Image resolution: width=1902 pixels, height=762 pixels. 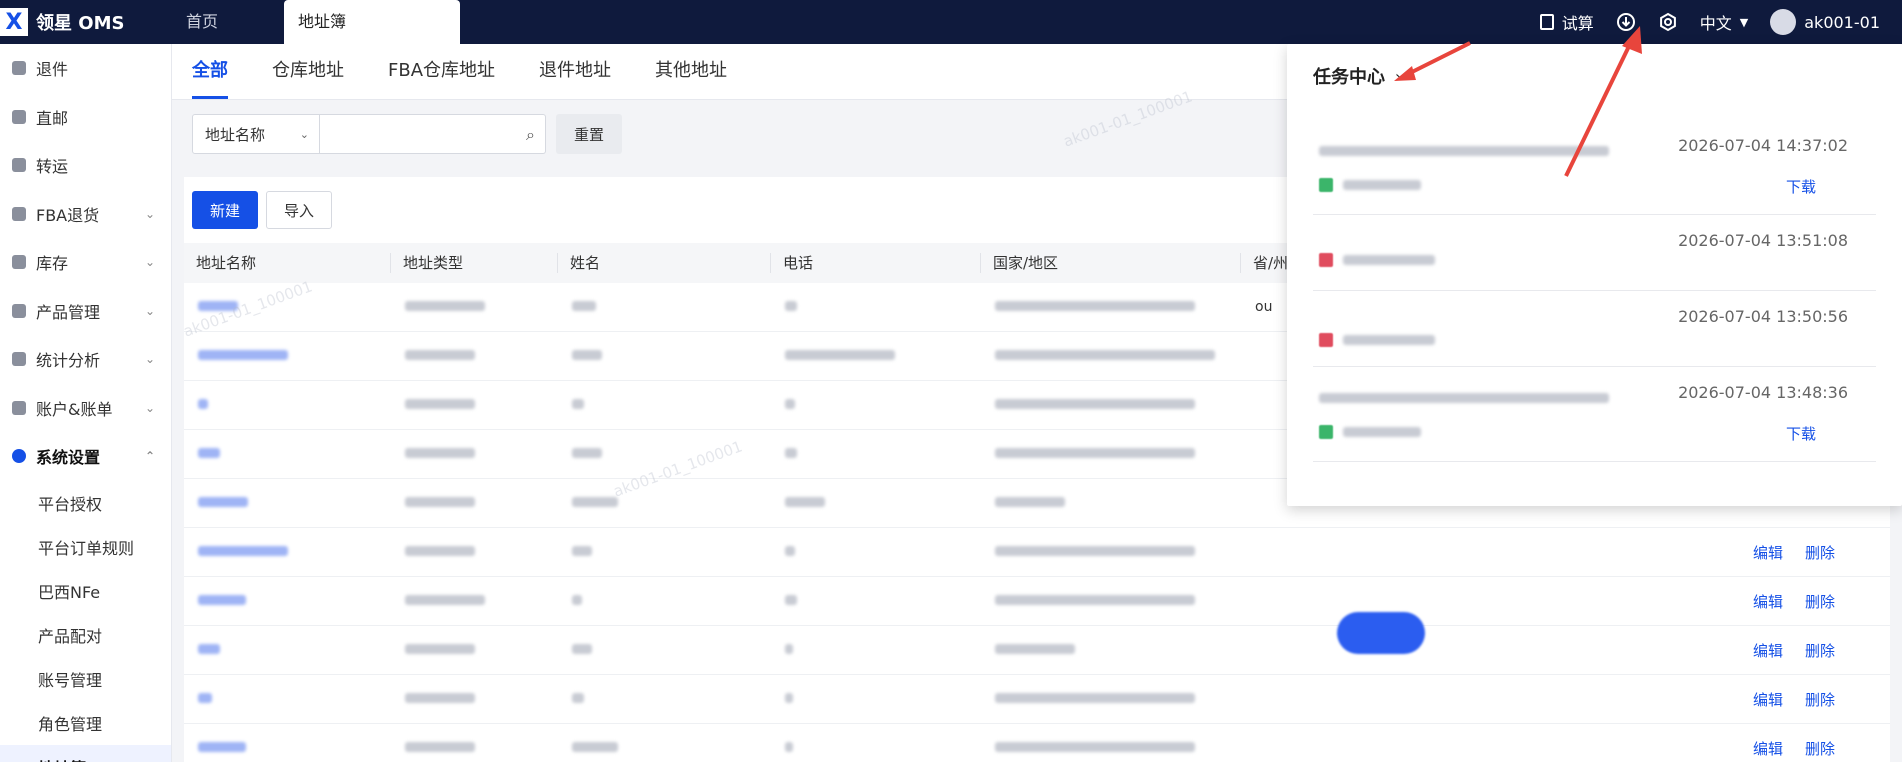 What do you see at coordinates (210, 71) in the screenshot?
I see `tab-all: 全部` at bounding box center [210, 71].